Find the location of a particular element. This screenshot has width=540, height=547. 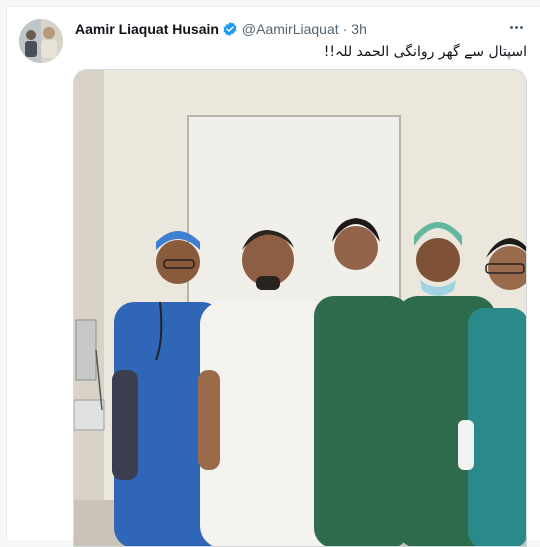

tweet-text: اسپتال سے گھر روانگی الحمد للہ!! is located at coordinates (425, 52).